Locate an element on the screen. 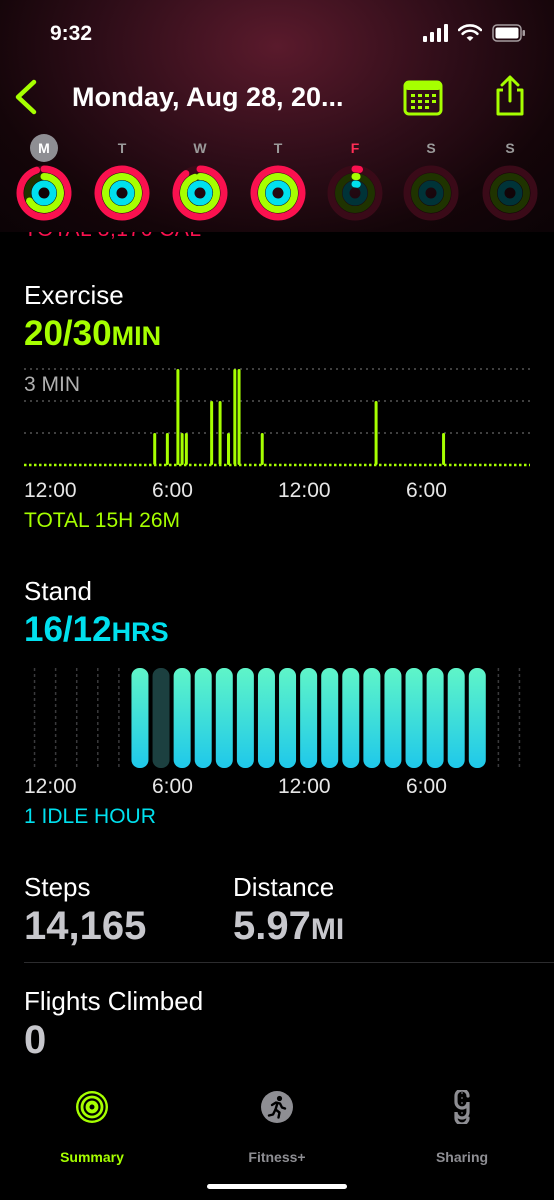  exercise-title: Exercise is located at coordinates (74, 295).